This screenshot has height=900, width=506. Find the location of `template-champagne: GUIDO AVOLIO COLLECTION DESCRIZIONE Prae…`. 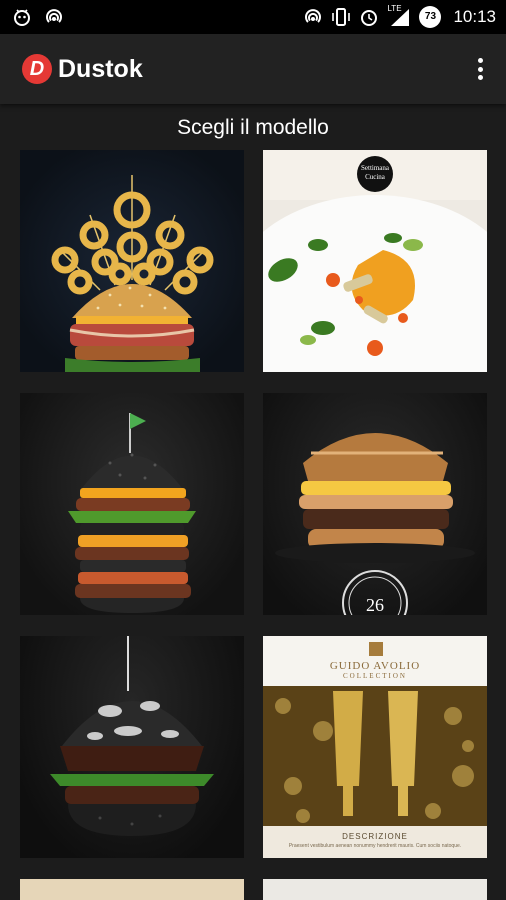

template-champagne: GUIDO AVOLIO COLLECTION DESCRIZIONE Prae… is located at coordinates (375, 747).